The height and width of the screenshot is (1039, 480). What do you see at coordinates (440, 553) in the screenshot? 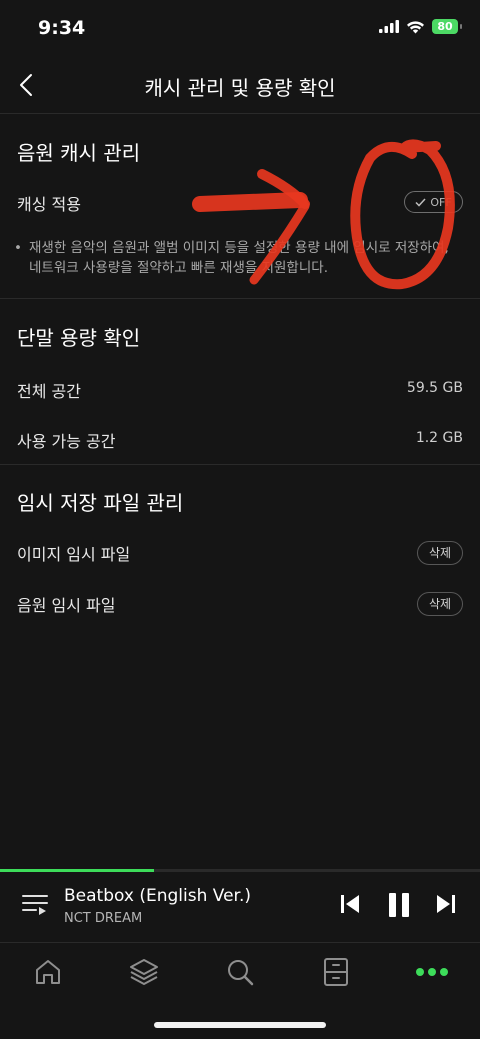
I see `delete-image-temp-button: 삭제` at bounding box center [440, 553].